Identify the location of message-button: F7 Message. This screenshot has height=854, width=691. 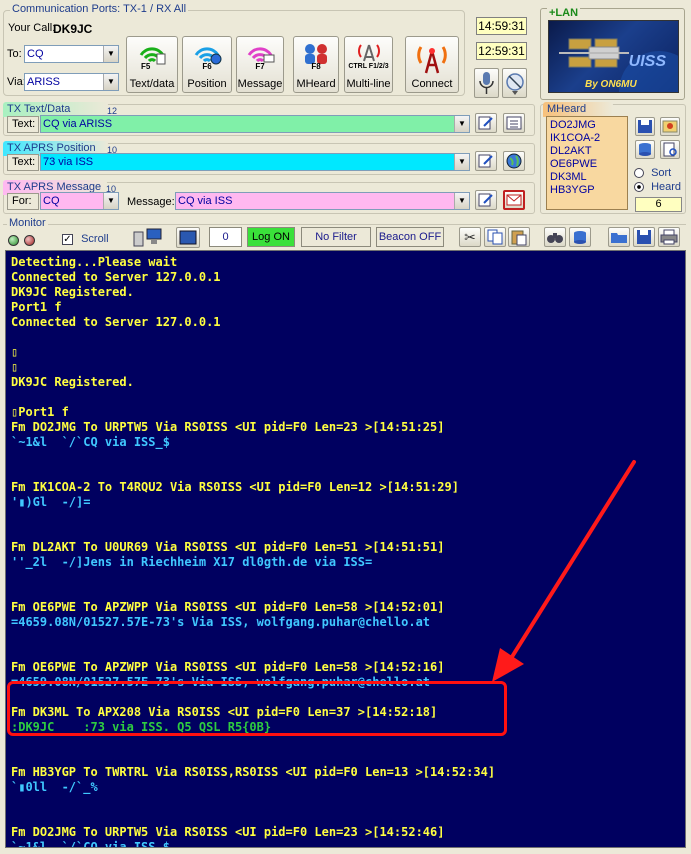
(260, 64).